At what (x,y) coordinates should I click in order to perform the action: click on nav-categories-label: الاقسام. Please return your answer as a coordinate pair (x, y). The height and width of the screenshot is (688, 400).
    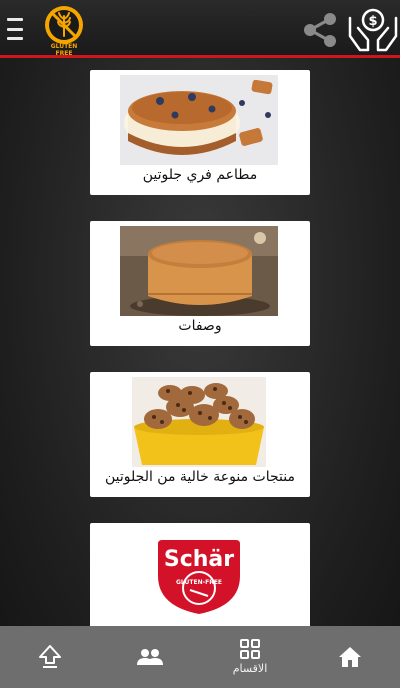
    Looking at the image, I should click on (250, 668).